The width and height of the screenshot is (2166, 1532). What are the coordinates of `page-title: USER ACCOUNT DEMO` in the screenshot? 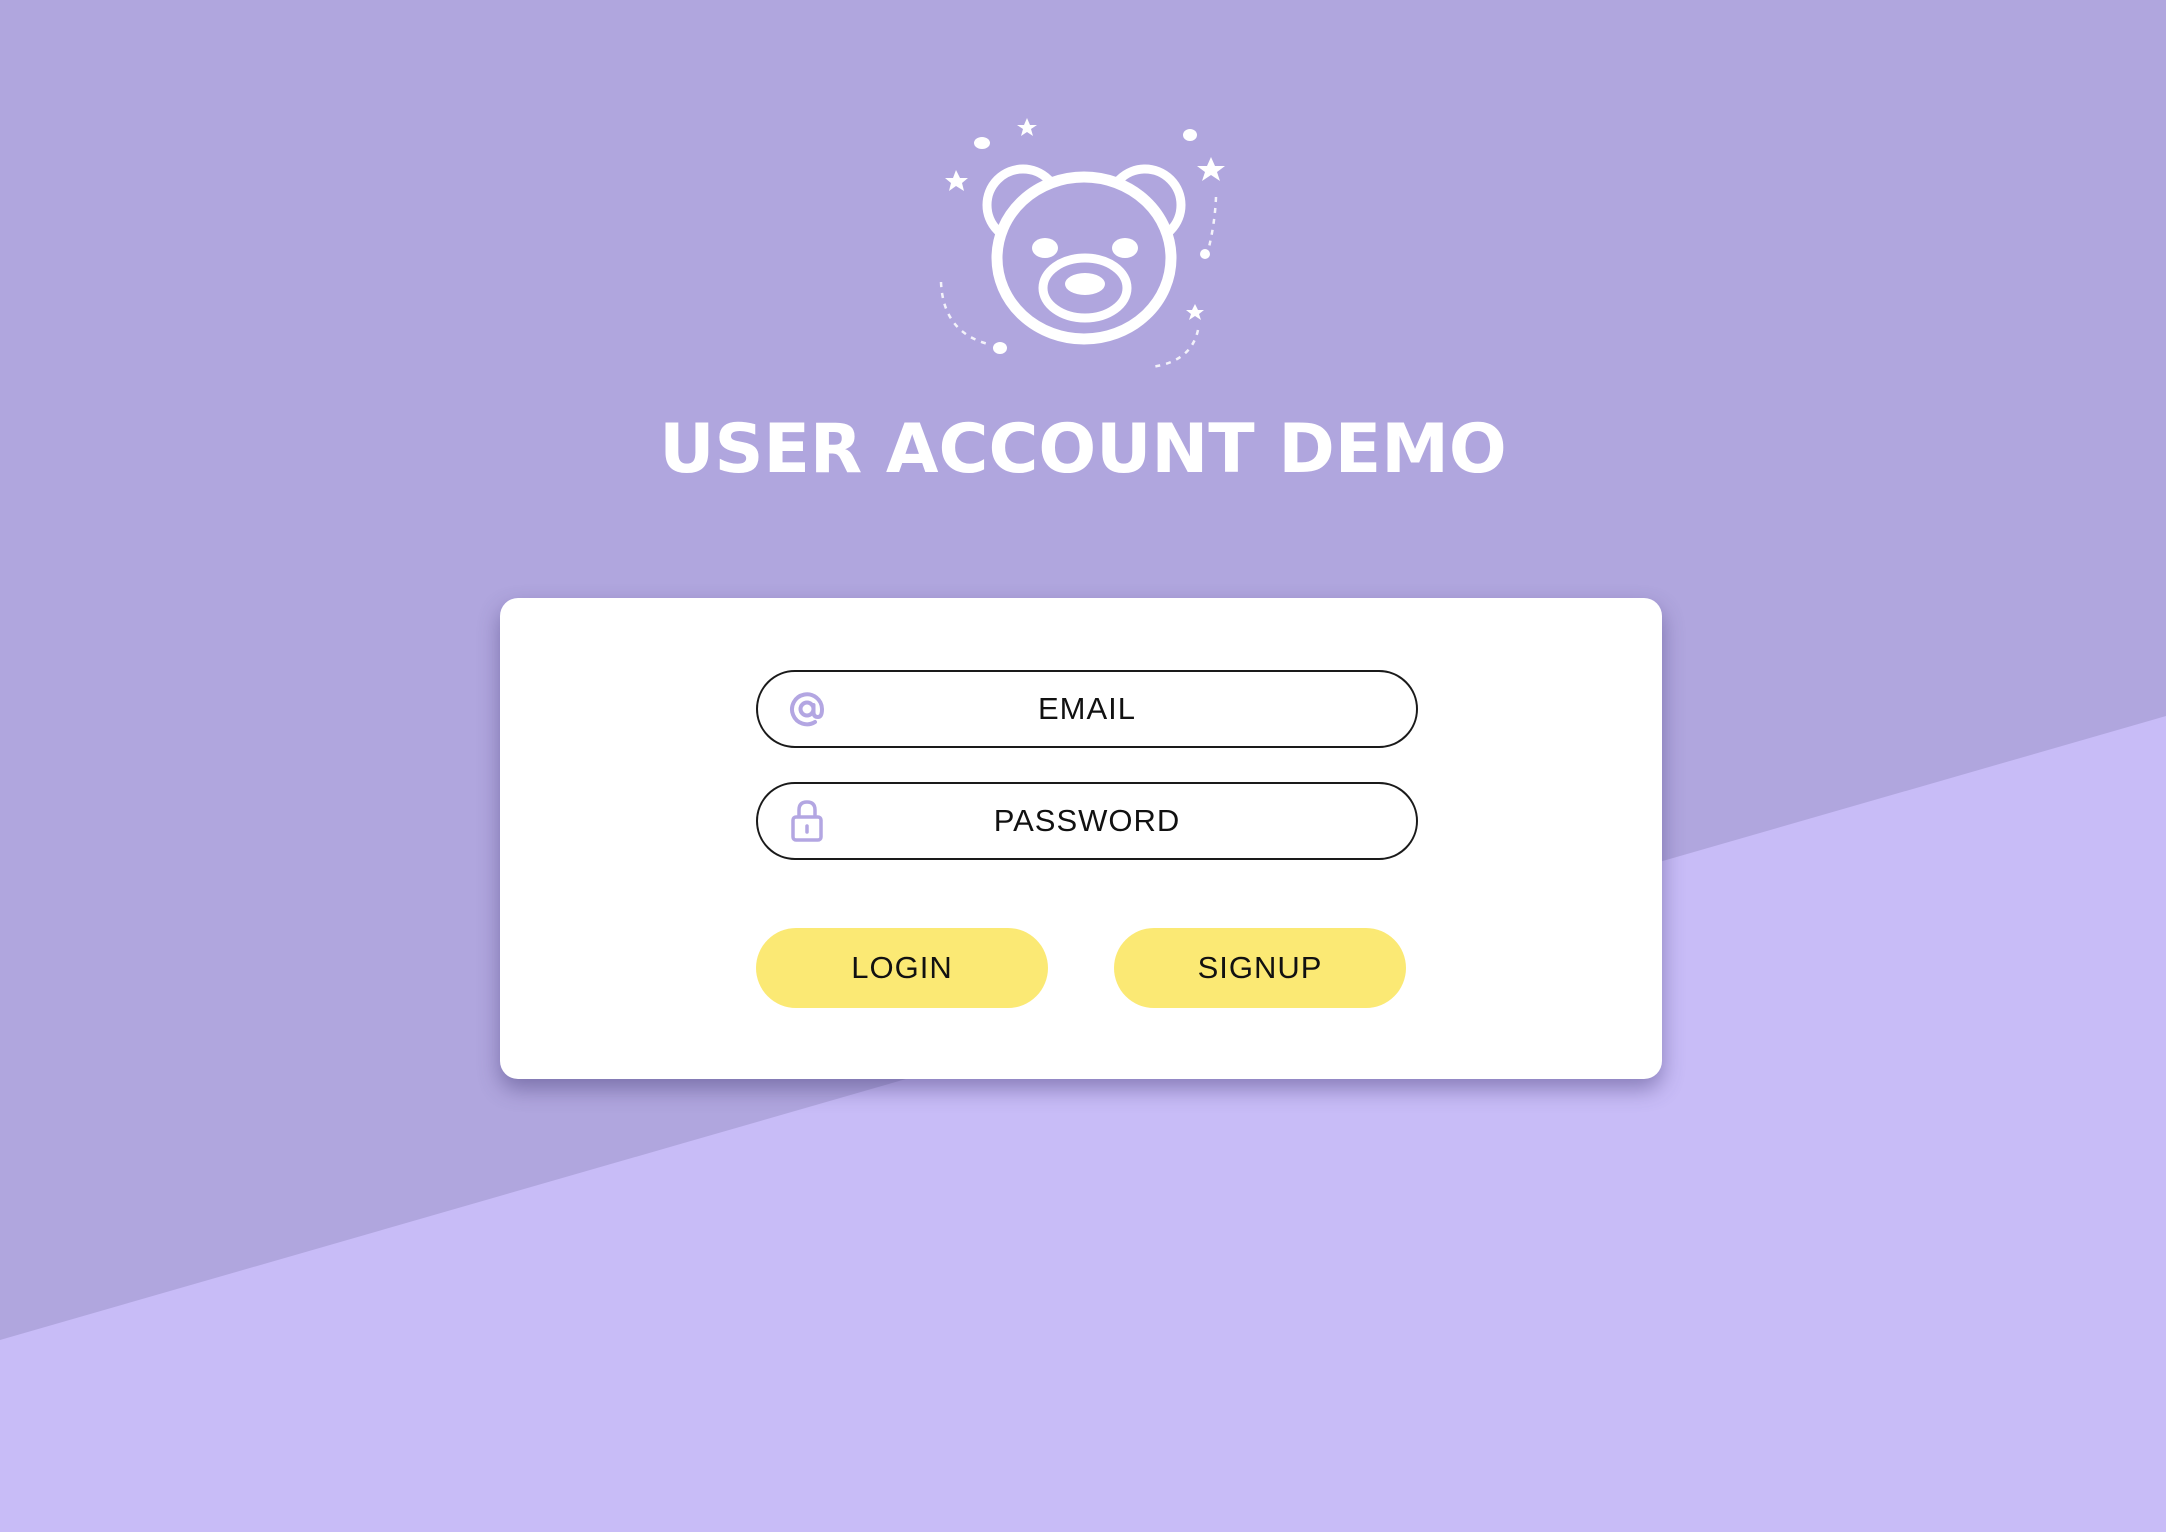 It's located at (1083, 449).